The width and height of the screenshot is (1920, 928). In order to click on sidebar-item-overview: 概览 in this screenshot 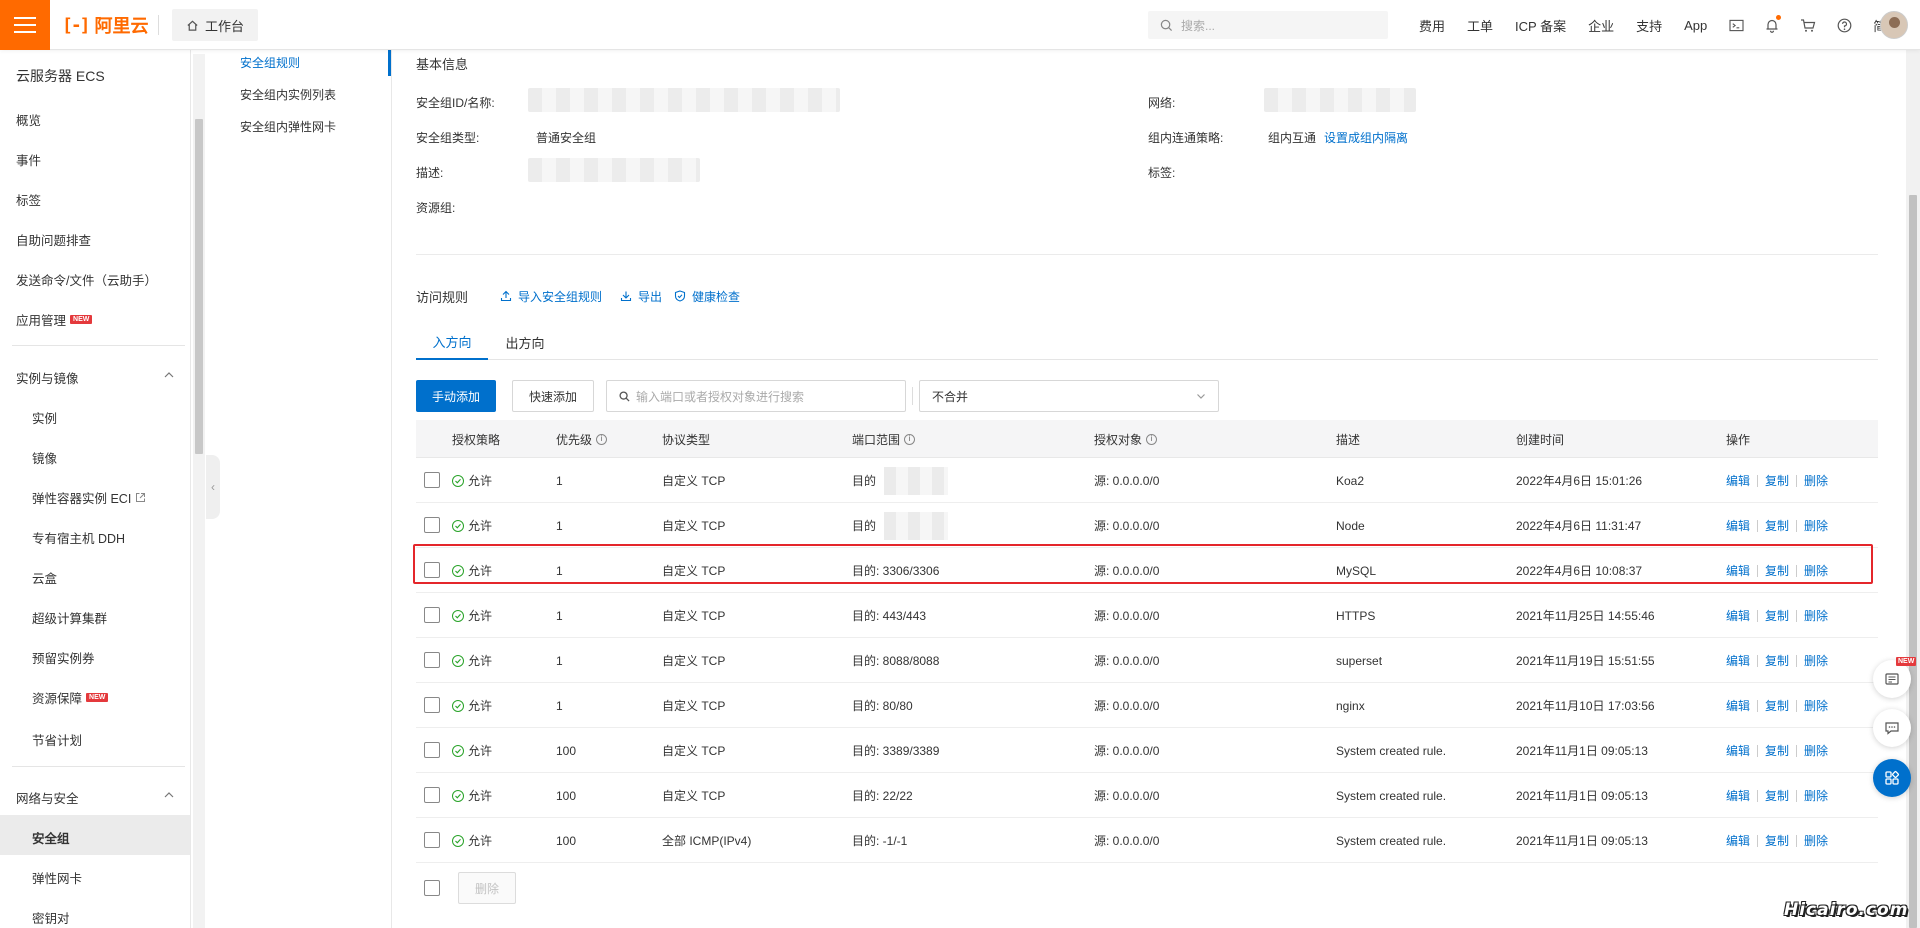, I will do `click(28, 119)`.